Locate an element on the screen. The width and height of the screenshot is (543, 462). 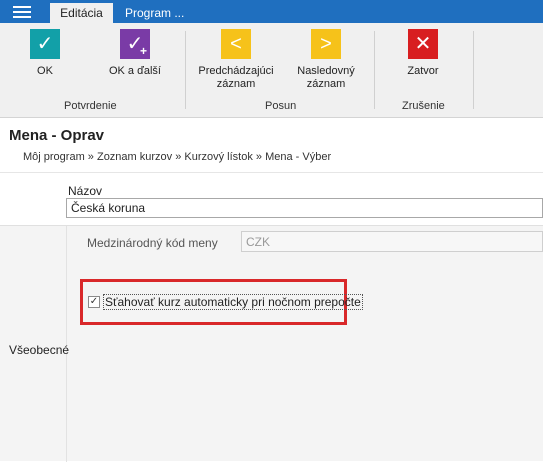
next-record-button: > Nasledovný záznam is located at coordinates (326, 60).